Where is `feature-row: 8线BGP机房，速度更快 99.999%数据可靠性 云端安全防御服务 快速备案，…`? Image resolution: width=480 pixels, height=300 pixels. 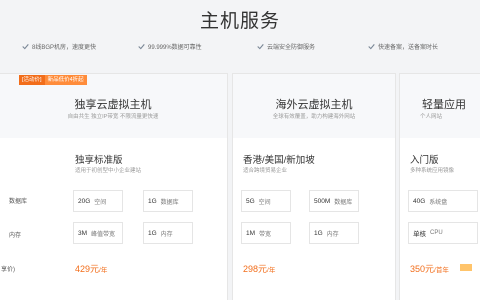 feature-row: 8线BGP机房，速度更快 99.999%数据可靠性 云端安全防御服务 快速备案，… is located at coordinates (240, 49).